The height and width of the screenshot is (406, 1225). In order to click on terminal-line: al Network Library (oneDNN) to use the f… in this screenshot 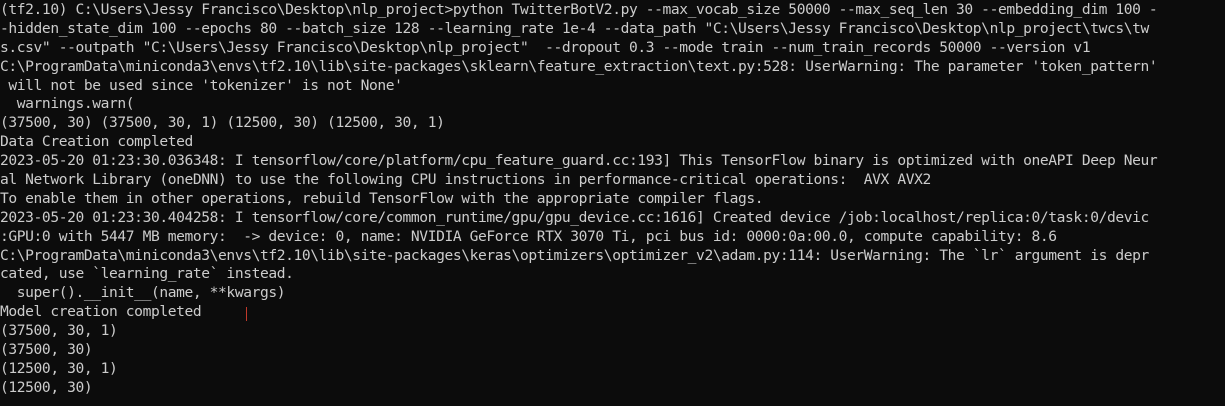, I will do `click(465, 180)`.